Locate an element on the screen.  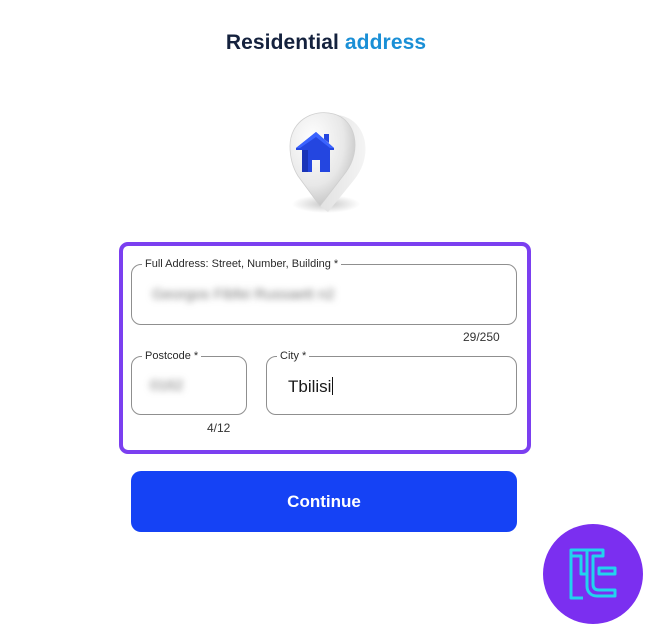
text-caret is located at coordinates (333, 386).